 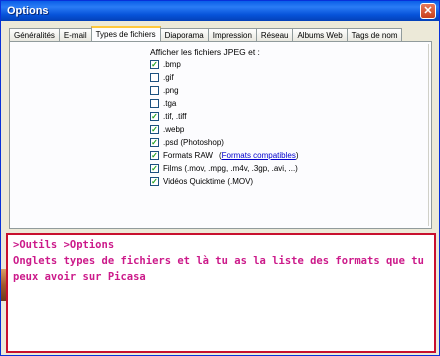 What do you see at coordinates (188, 155) in the screenshot?
I see `checkbox-label: Formats RAW` at bounding box center [188, 155].